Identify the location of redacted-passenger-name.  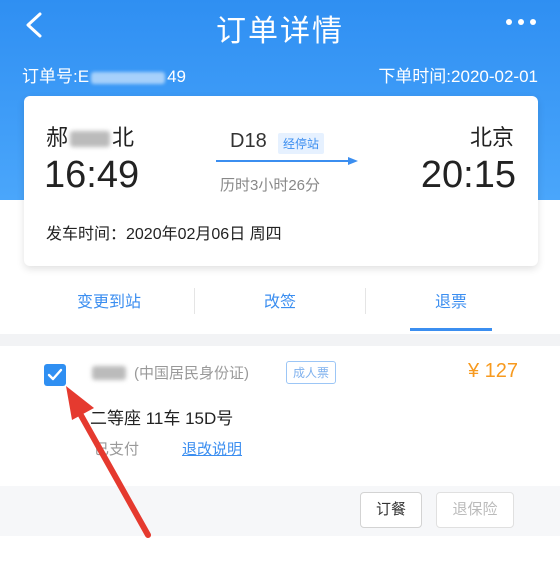
(109, 373).